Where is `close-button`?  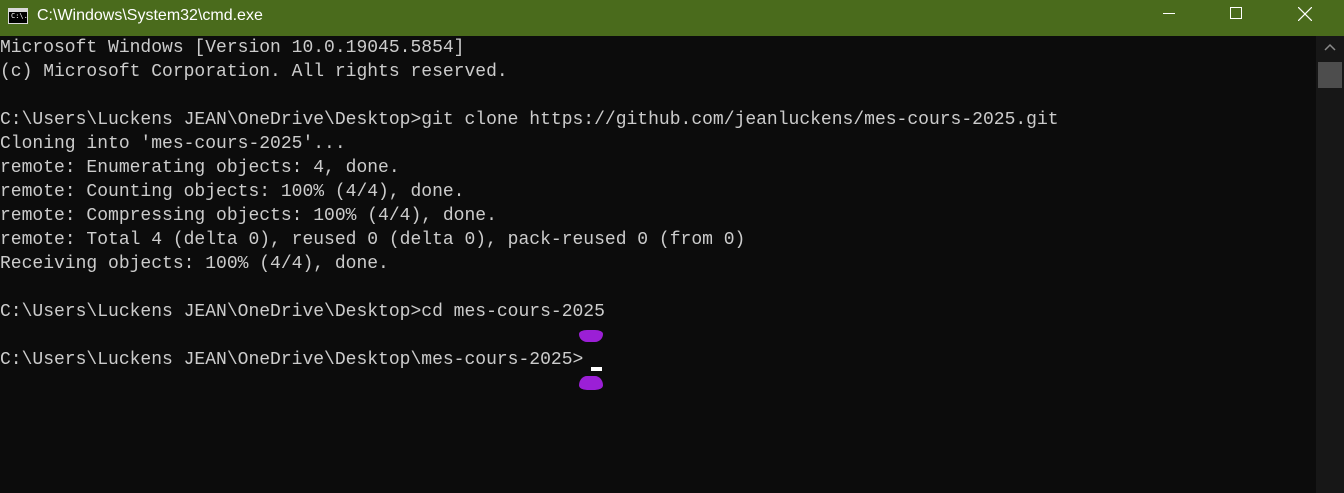 close-button is located at coordinates (1304, 15).